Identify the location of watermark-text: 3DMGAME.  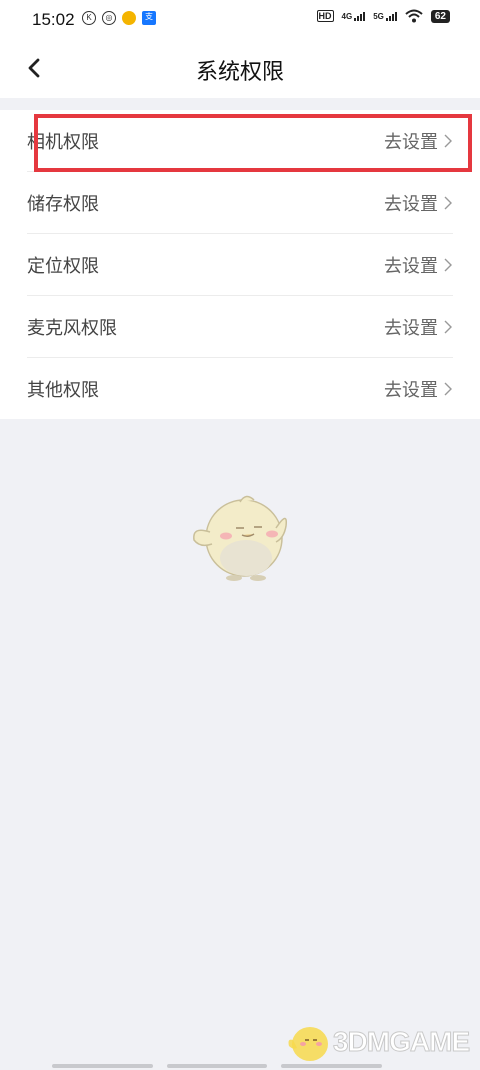
(401, 1042).